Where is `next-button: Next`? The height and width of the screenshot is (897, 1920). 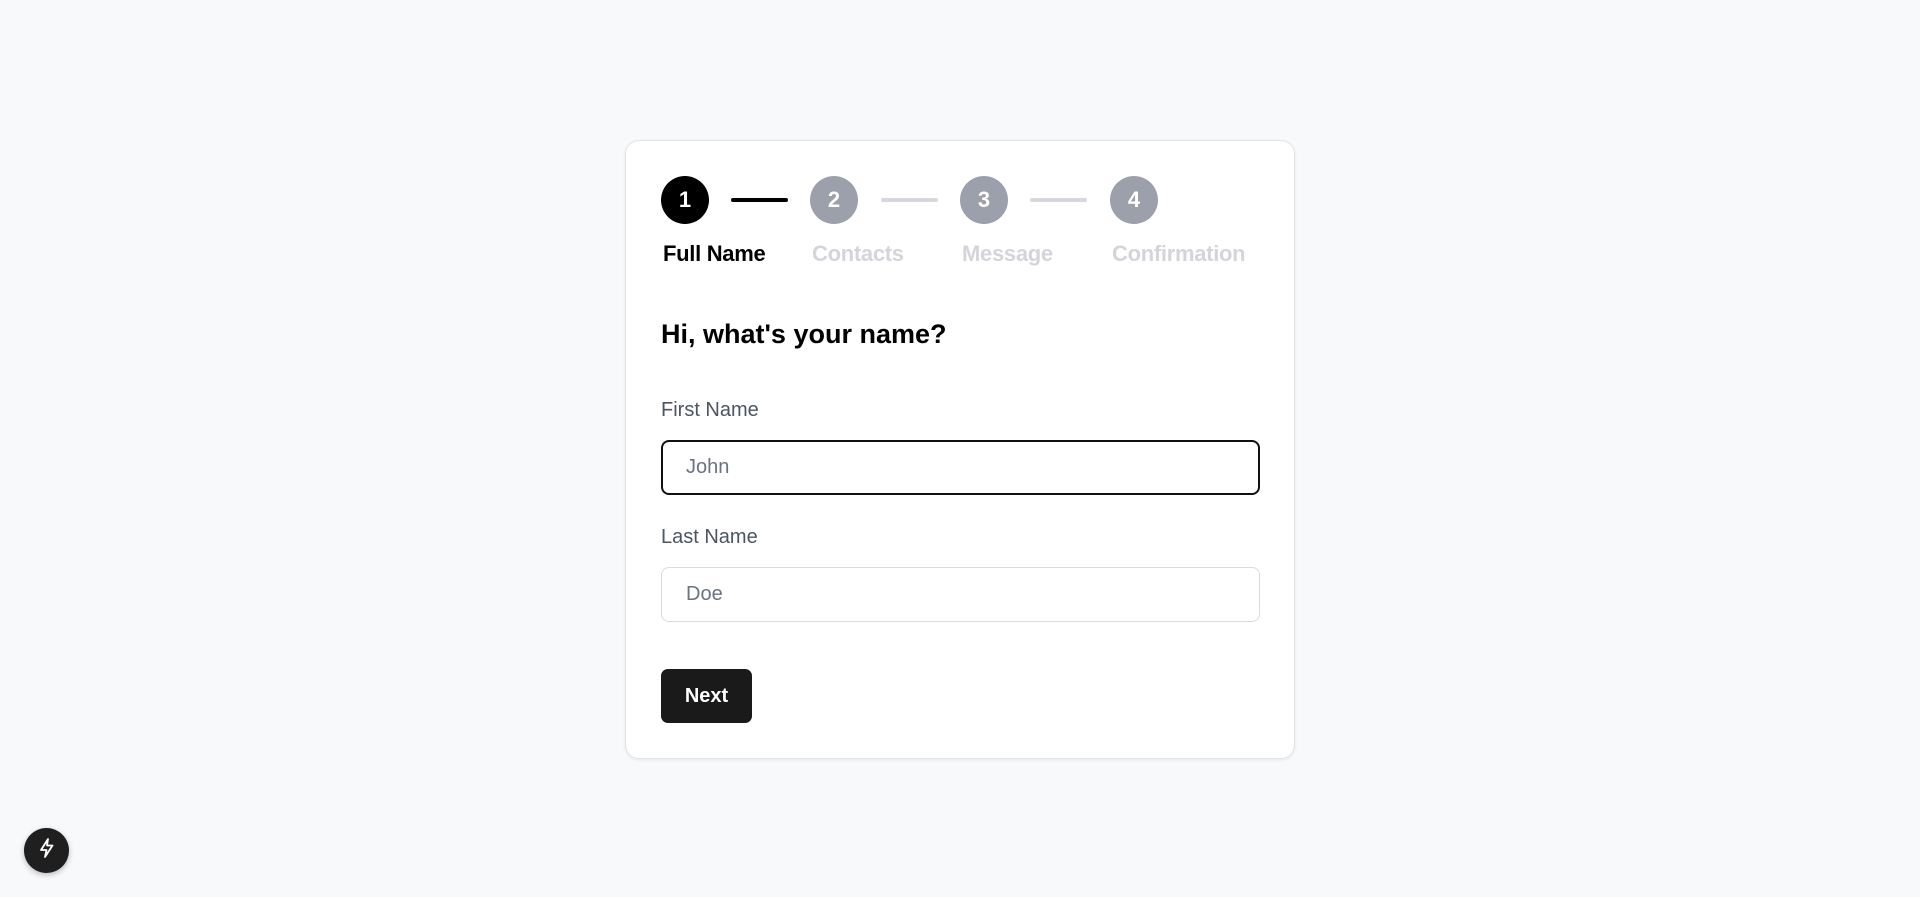 next-button: Next is located at coordinates (706, 696).